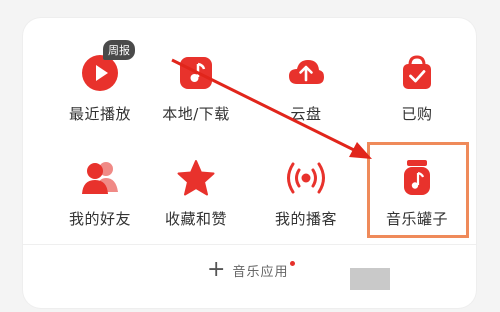  I want to click on gray-placeholder, so click(370, 279).